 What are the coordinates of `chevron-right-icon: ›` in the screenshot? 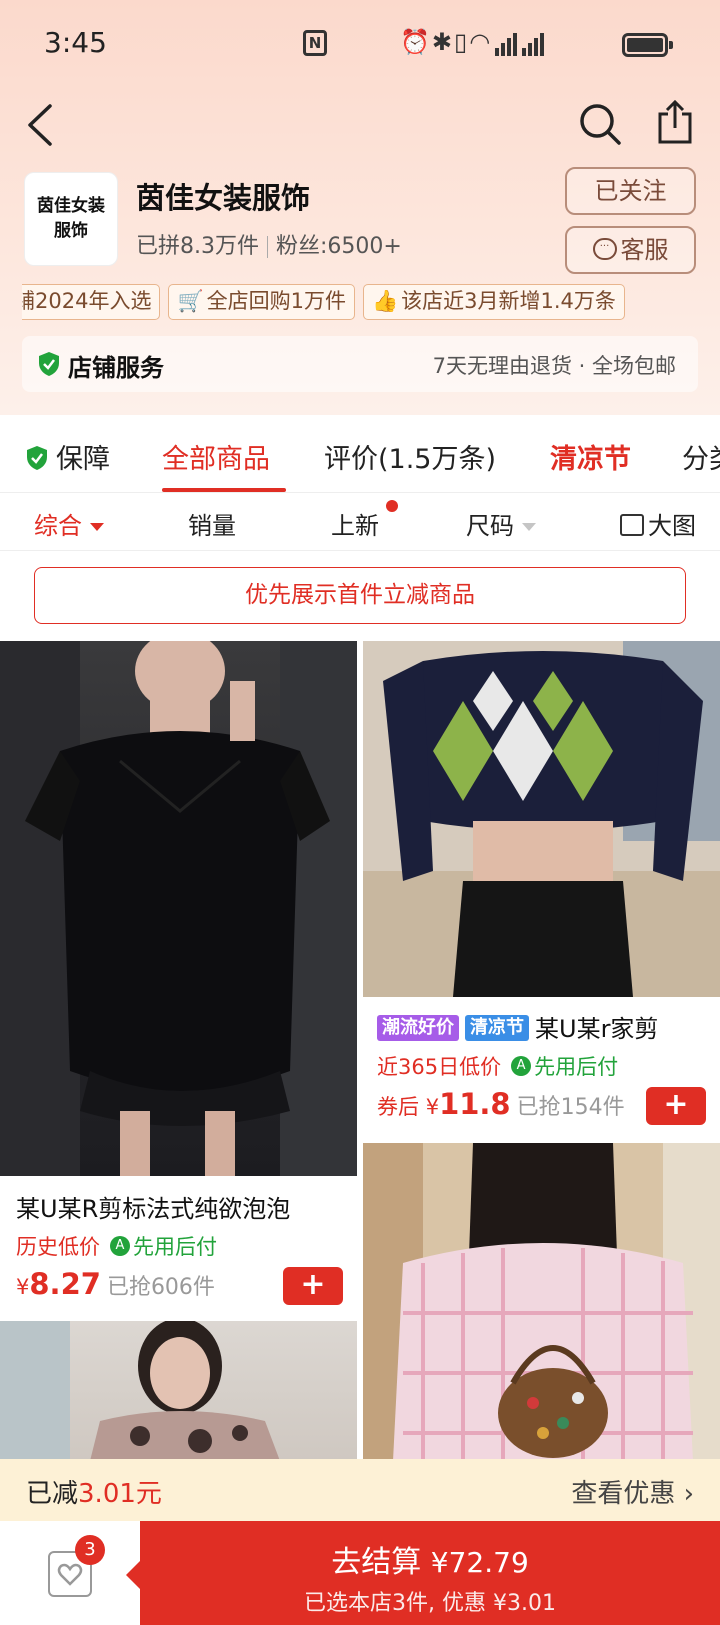 It's located at (688, 1494).